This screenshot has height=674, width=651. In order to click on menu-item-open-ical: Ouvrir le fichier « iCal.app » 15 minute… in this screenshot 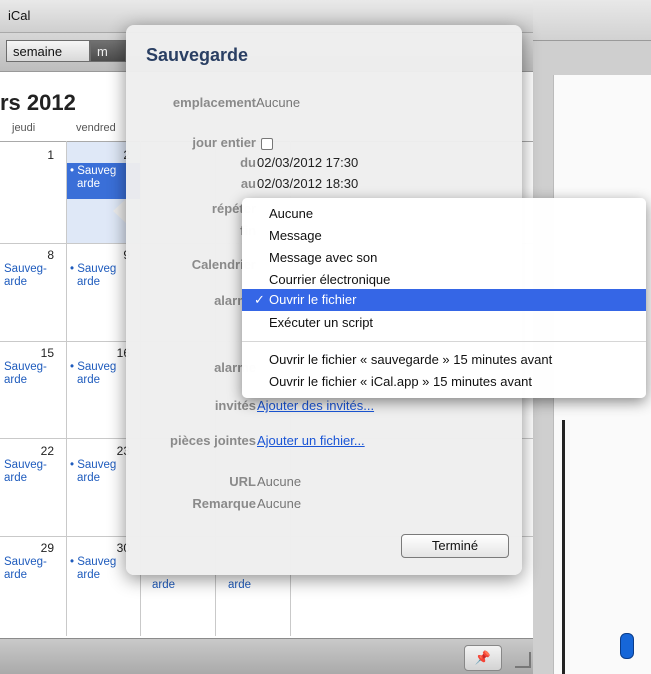, I will do `click(444, 382)`.